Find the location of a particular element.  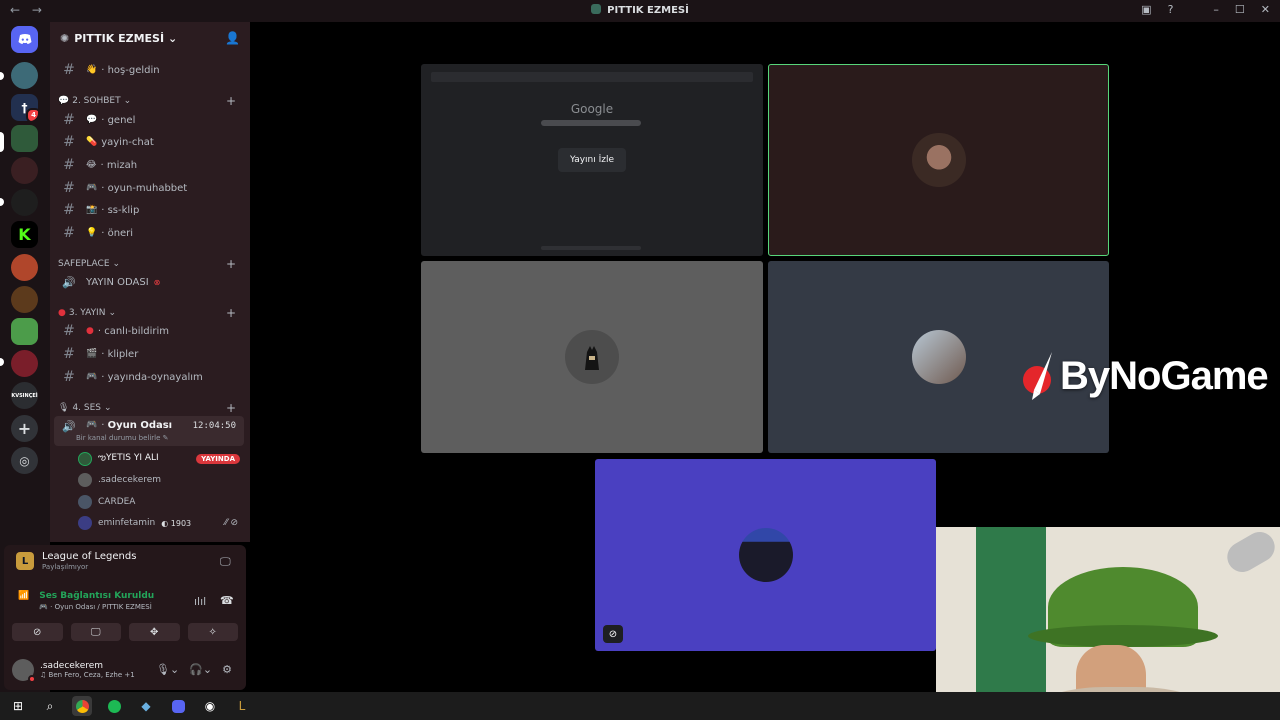

participant-tile is located at coordinates (592, 357).